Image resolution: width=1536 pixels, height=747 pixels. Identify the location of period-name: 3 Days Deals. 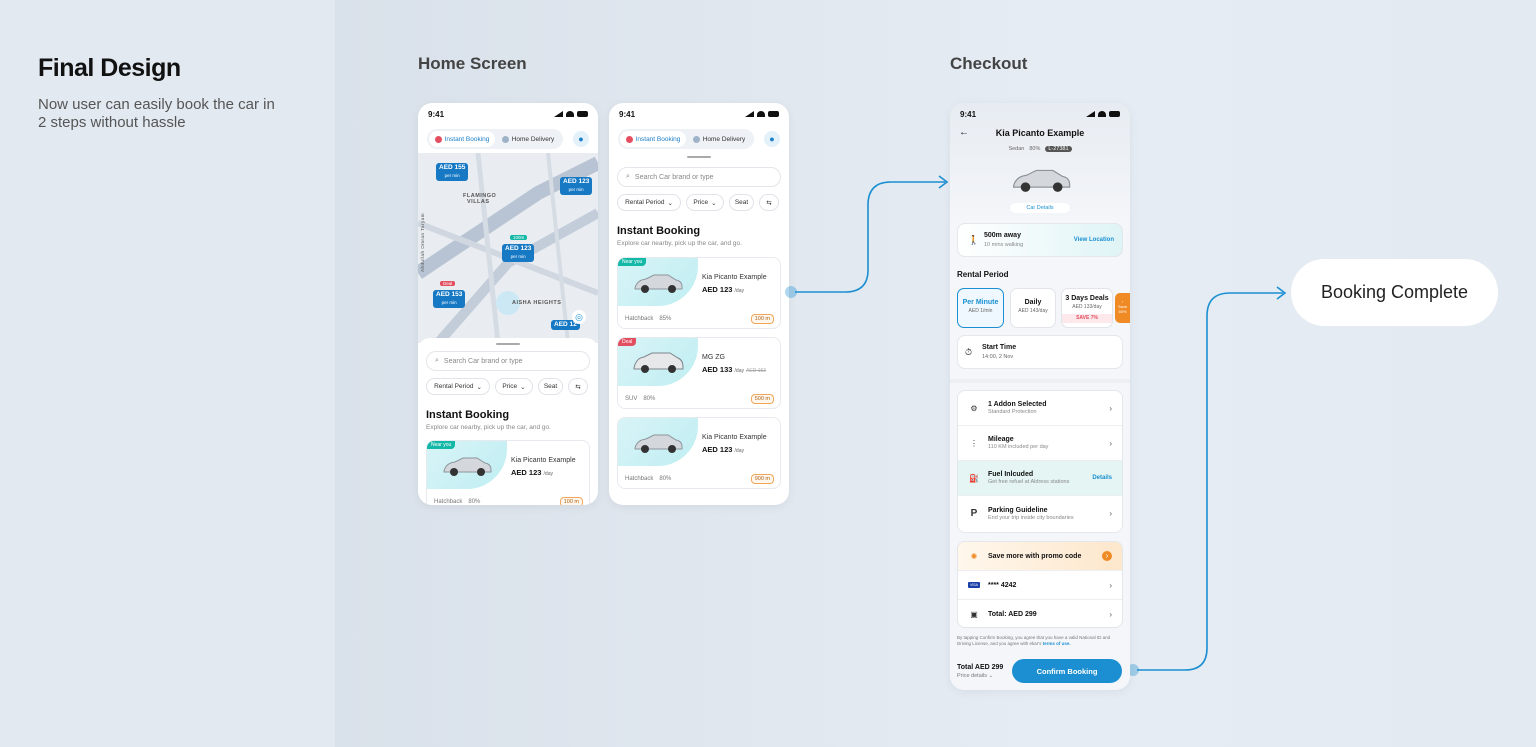
(1087, 298).